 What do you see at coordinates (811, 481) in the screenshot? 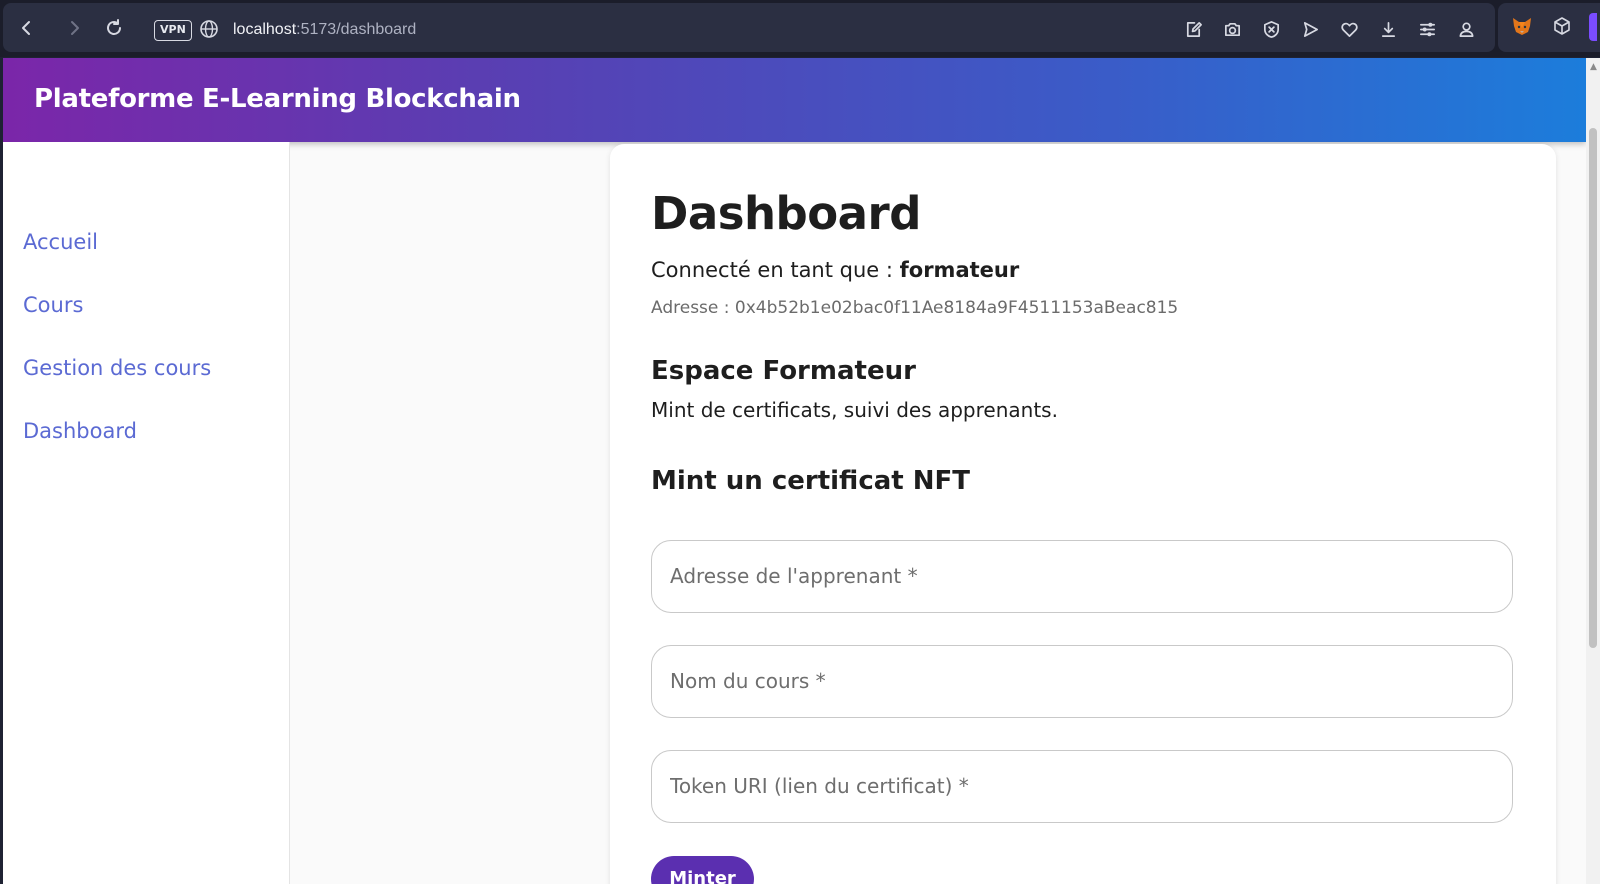
I see `form-title: Mint un certificat NFT` at bounding box center [811, 481].